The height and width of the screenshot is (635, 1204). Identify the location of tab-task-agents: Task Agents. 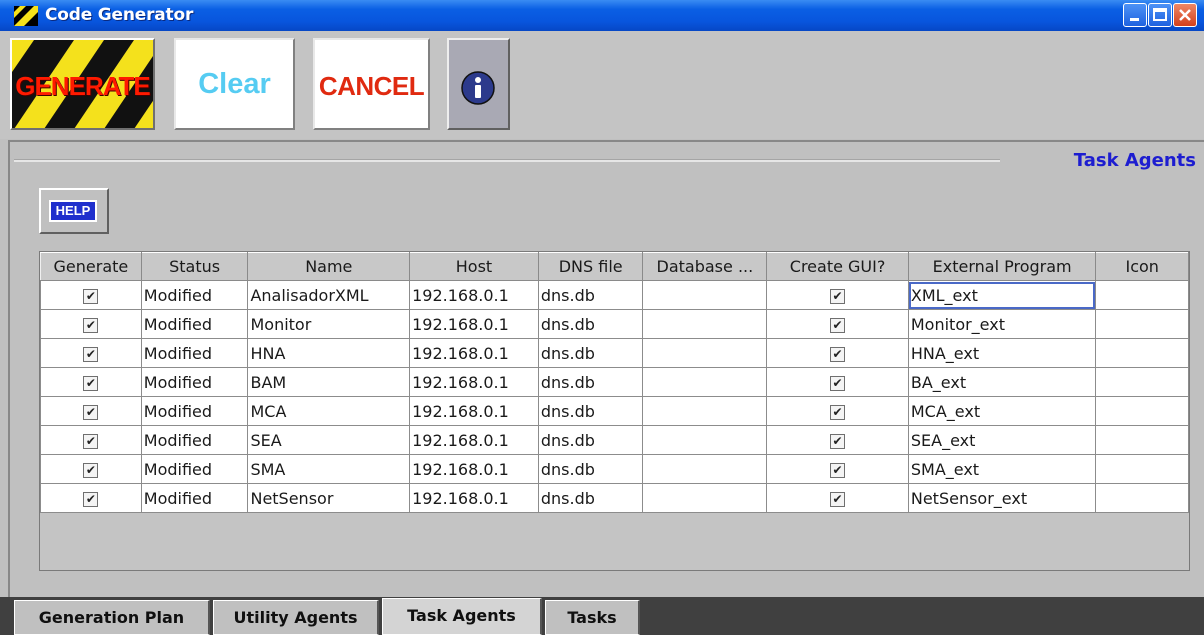
(462, 616).